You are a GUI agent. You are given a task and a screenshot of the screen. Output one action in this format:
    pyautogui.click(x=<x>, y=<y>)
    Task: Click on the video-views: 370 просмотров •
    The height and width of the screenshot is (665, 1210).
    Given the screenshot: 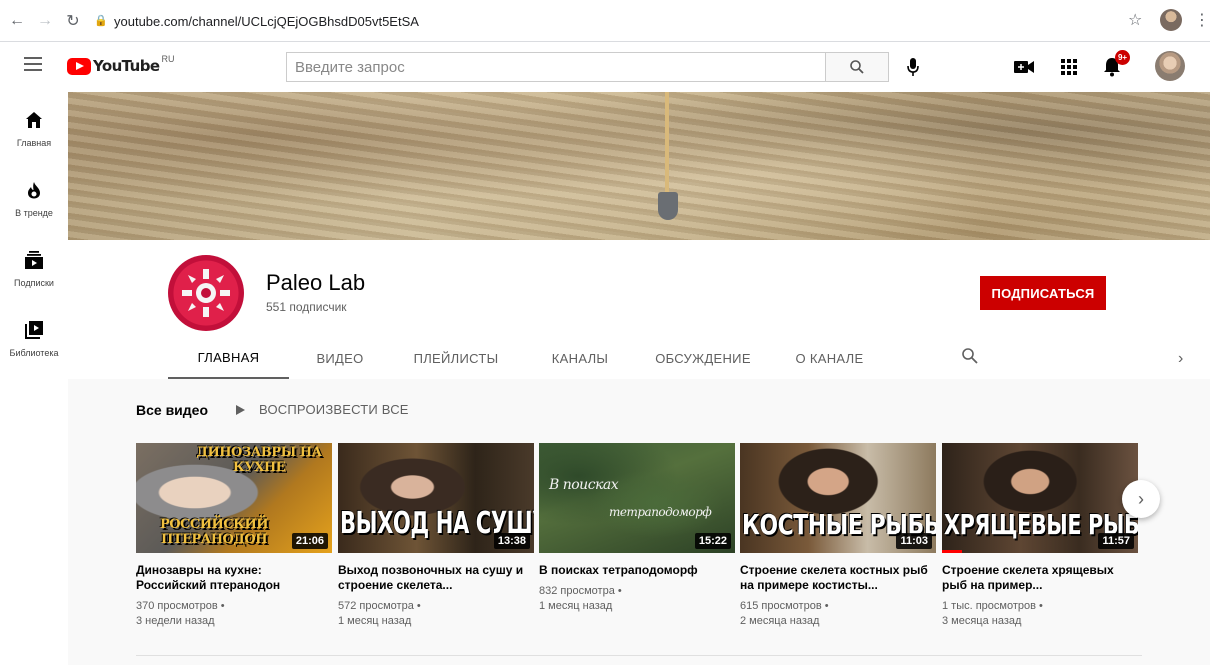 What is the action you would take?
    pyautogui.click(x=180, y=606)
    